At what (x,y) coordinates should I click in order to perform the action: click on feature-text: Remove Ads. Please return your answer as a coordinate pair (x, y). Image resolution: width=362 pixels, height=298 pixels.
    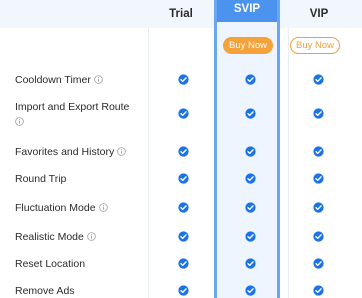
    Looking at the image, I should click on (45, 291).